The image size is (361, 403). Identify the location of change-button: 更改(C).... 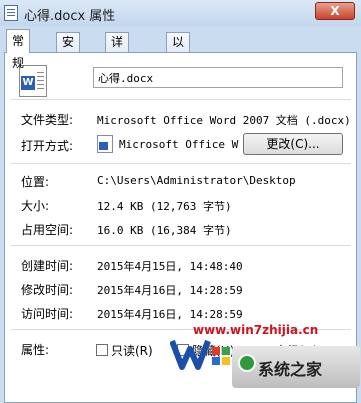
(293, 144).